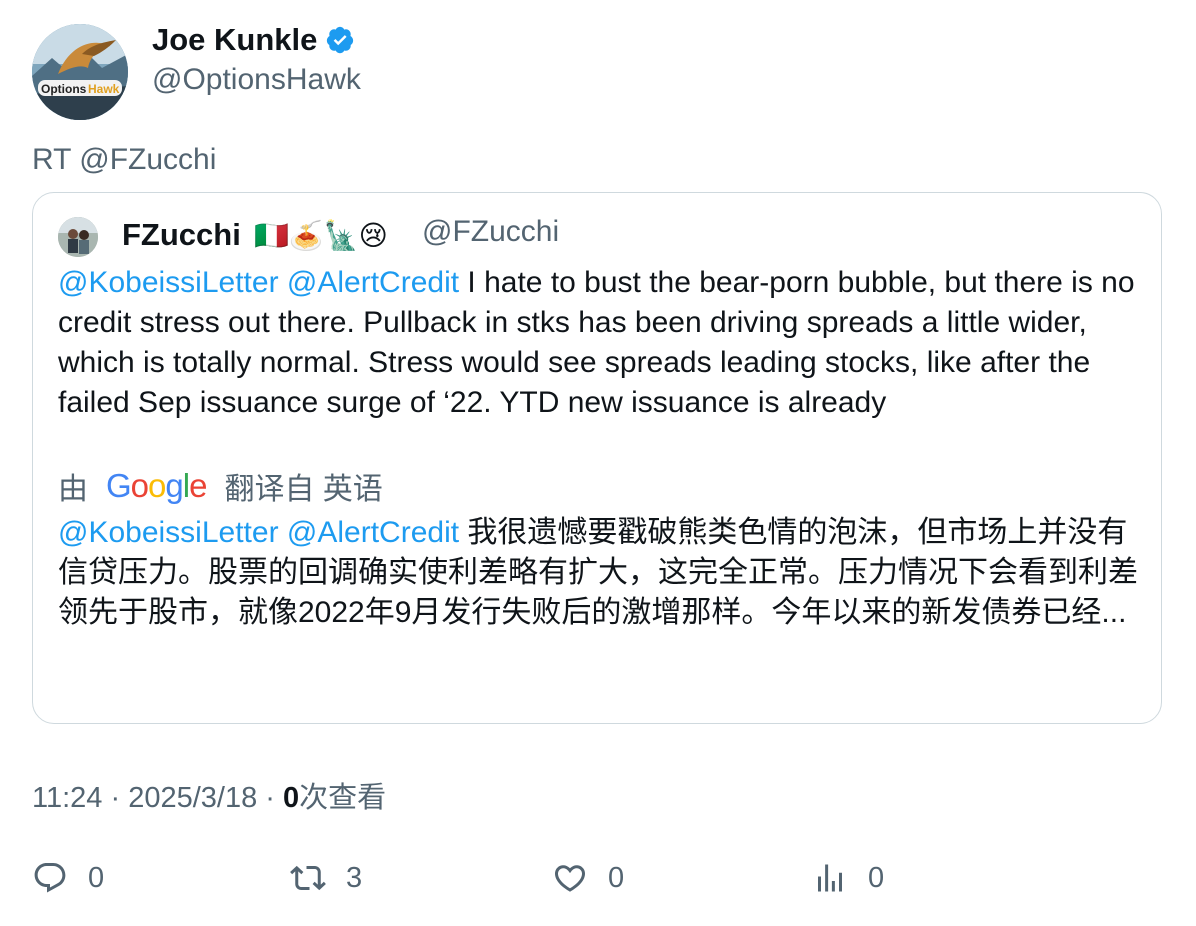  What do you see at coordinates (104, 89) in the screenshot?
I see `svg-text: Hawk` at bounding box center [104, 89].